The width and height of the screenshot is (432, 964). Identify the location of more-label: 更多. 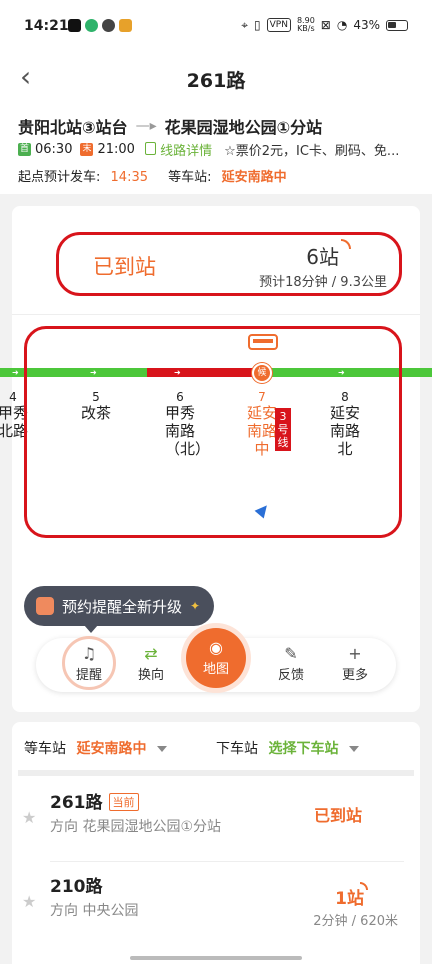
(354, 675).